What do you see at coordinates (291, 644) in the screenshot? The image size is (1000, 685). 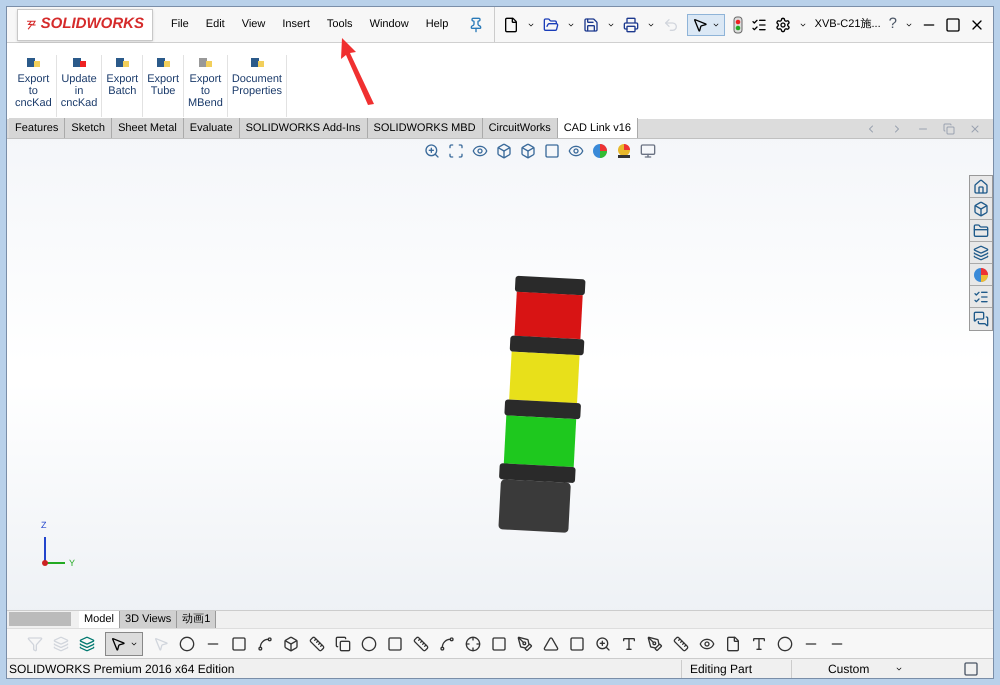 I see `cube-filter-icon` at bounding box center [291, 644].